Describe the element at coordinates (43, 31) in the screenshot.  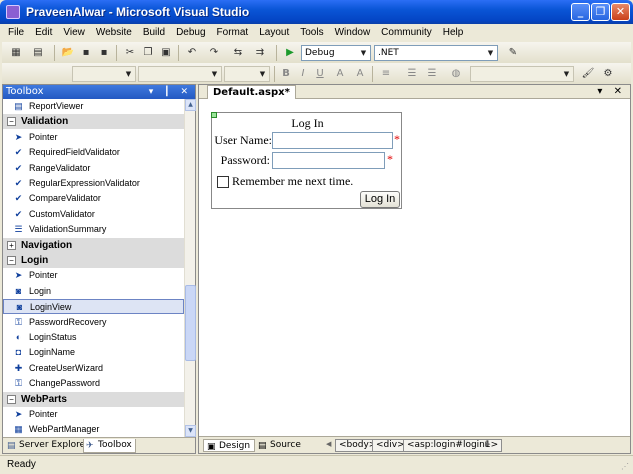
I see `menu-edit: Edit` at that location.